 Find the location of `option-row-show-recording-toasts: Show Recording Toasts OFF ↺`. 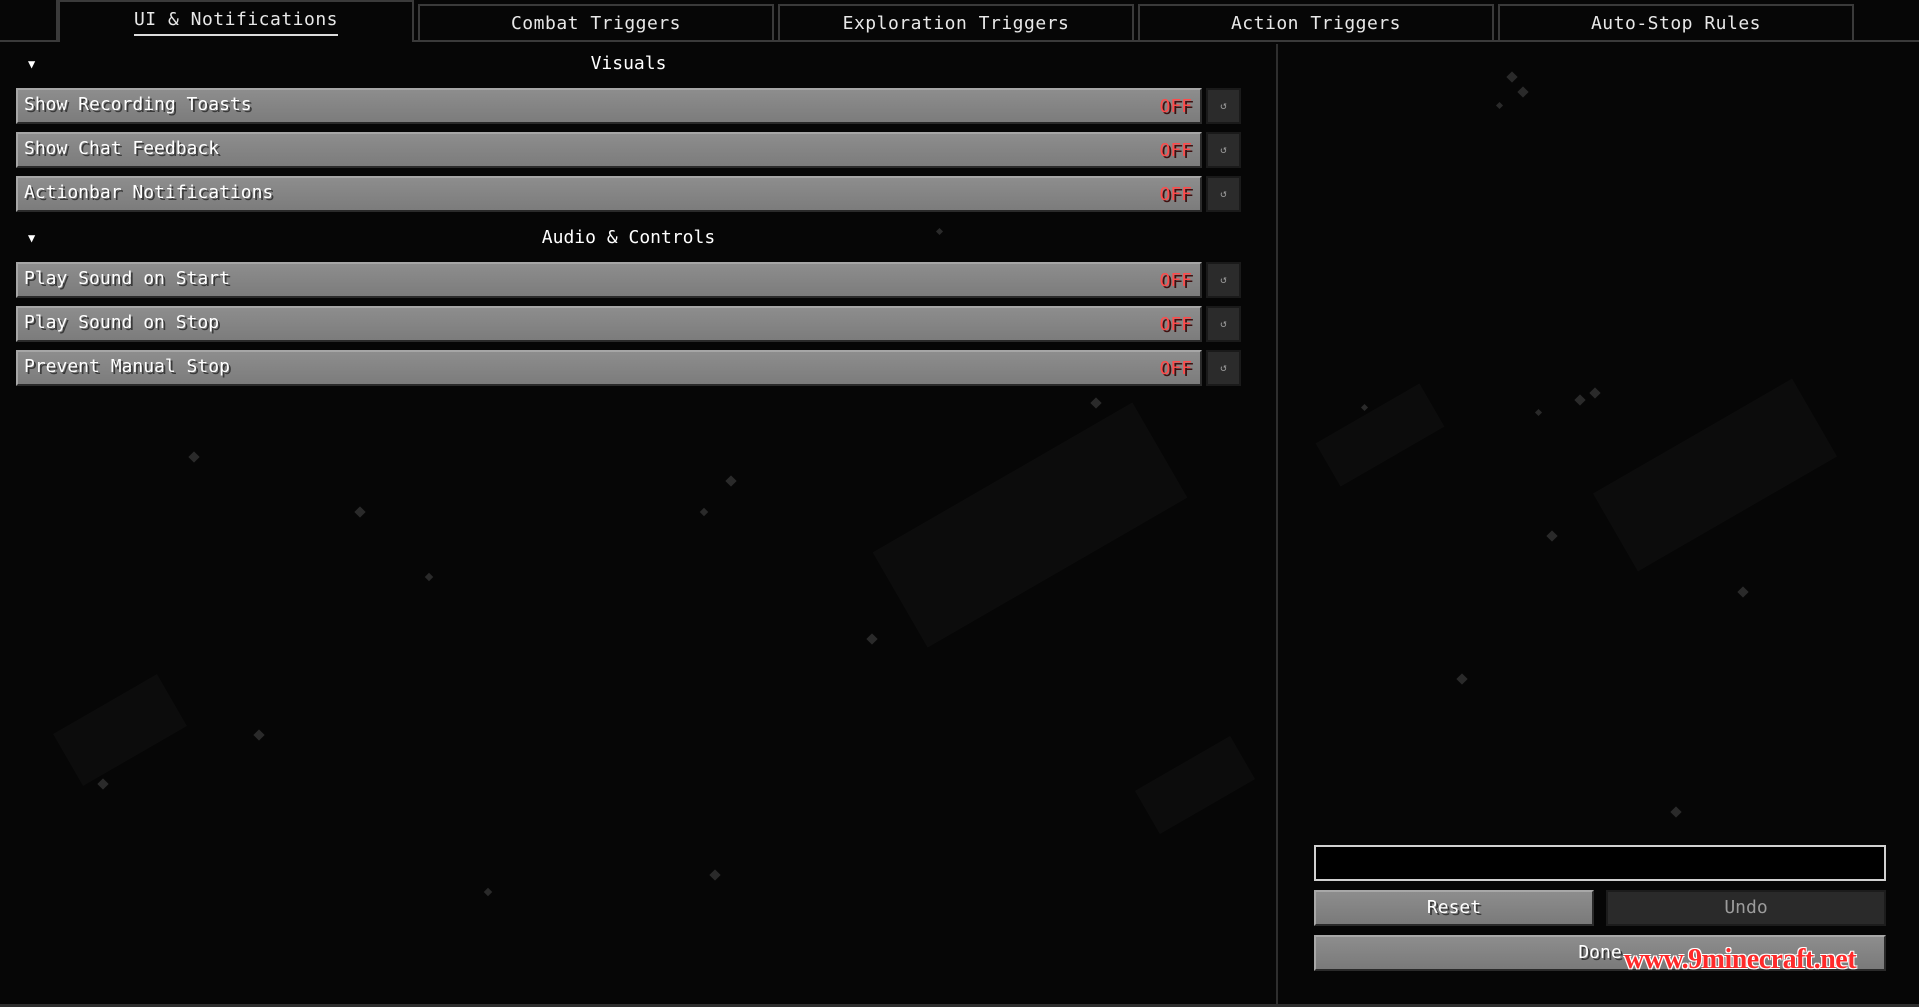

option-row-show-recording-toasts: Show Recording Toasts OFF ↺ is located at coordinates (628, 106).